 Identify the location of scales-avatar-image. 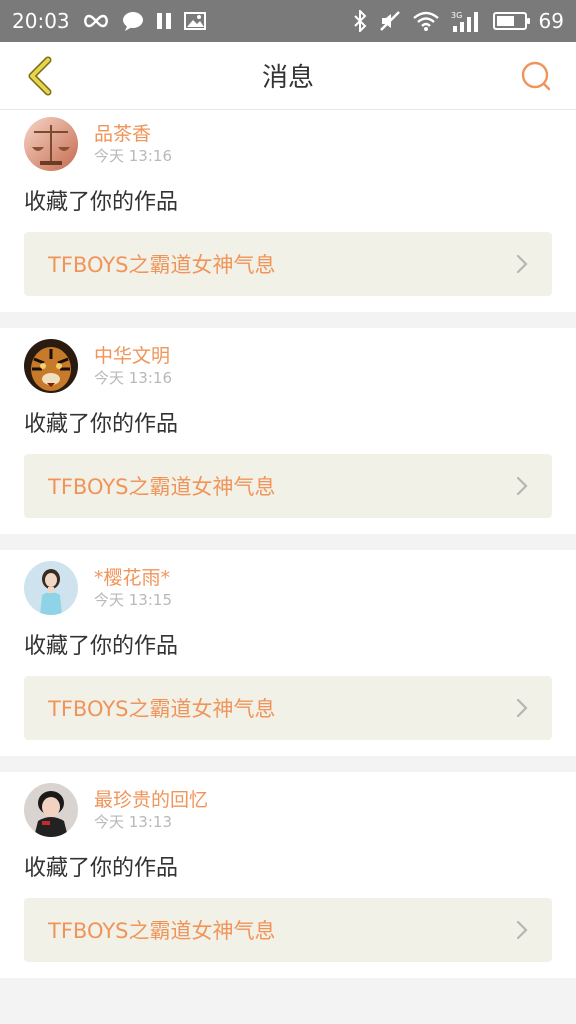
(51, 144).